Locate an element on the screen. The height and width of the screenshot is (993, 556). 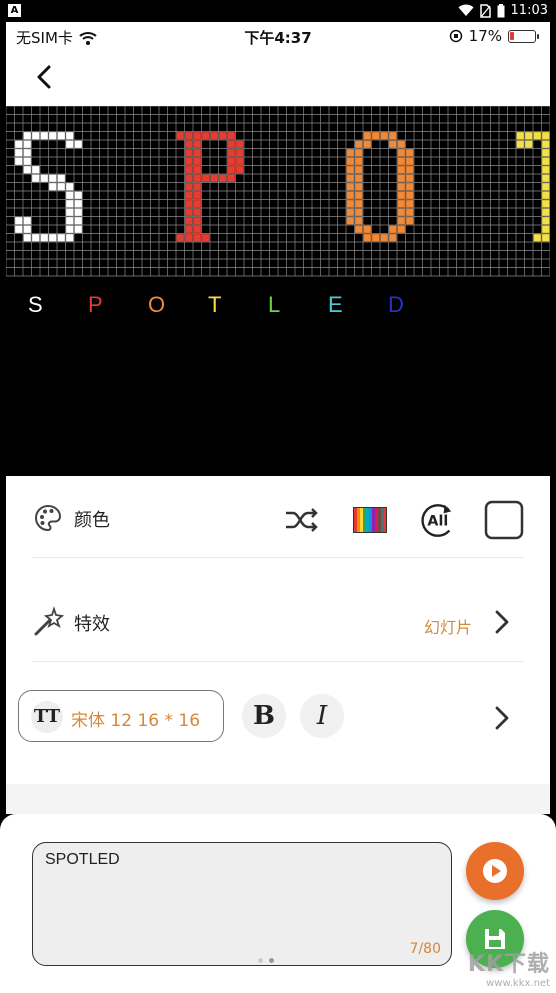
watermark: KK下载 www.kkx.net is located at coordinates (509, 967).